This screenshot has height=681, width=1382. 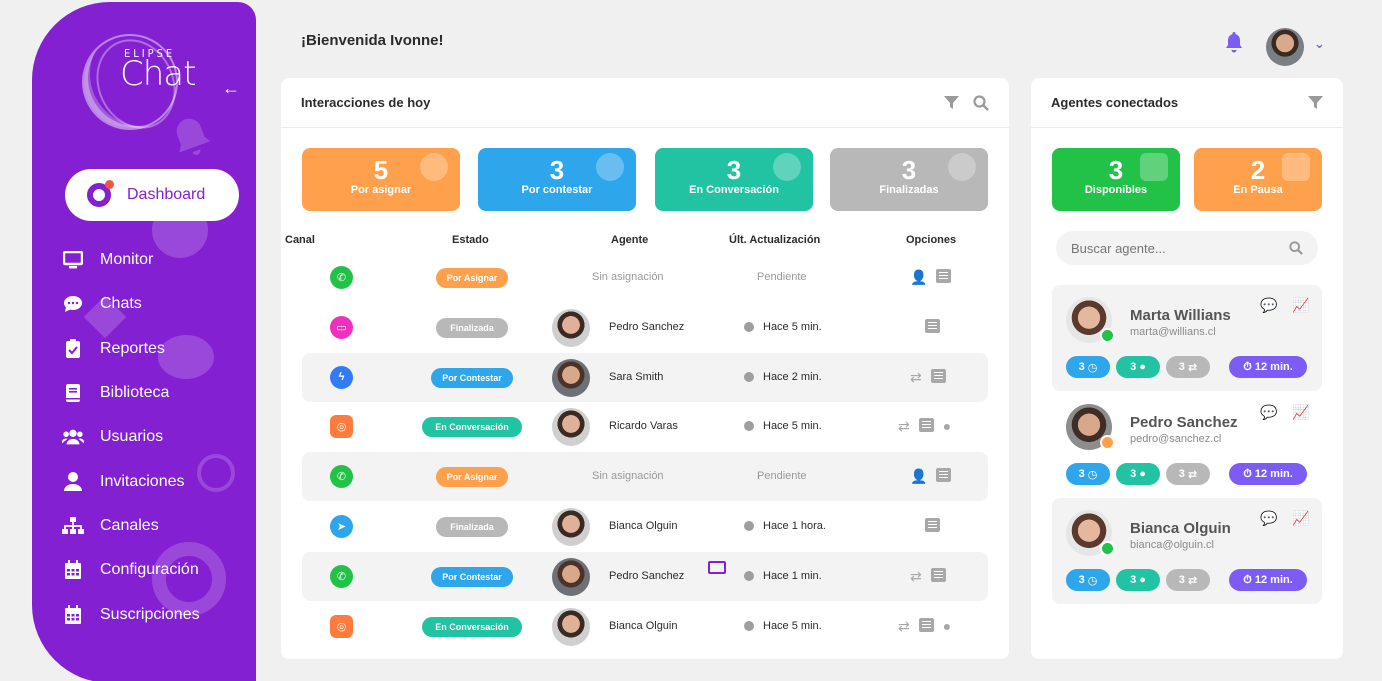 I want to click on stat-por-contestar: 3 Por contestar, so click(x=557, y=179).